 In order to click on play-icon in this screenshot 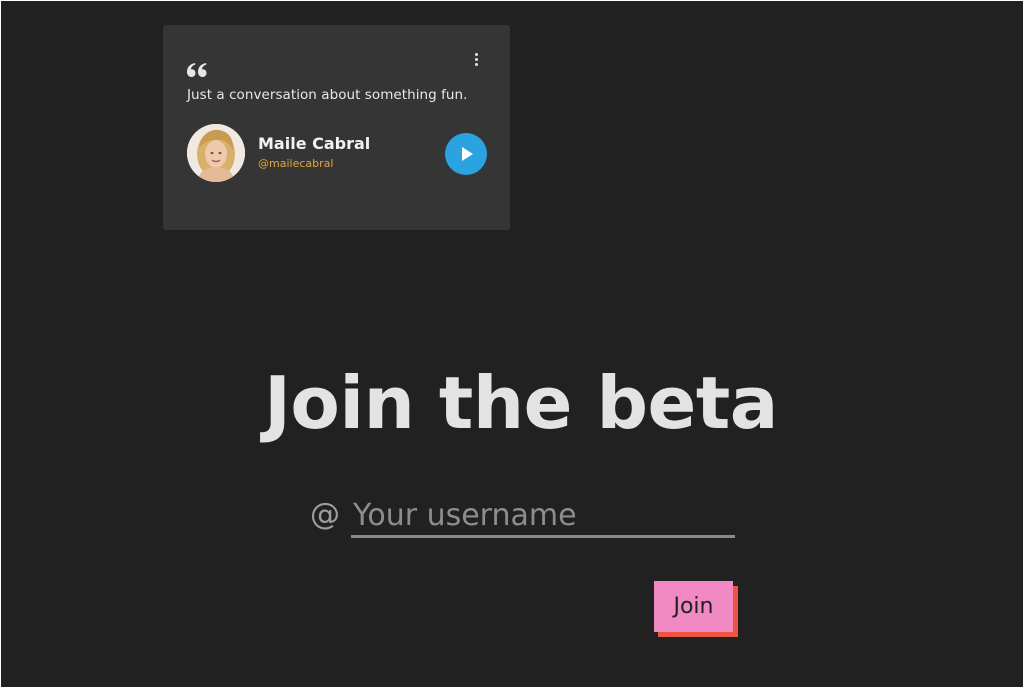, I will do `click(467, 154)`.